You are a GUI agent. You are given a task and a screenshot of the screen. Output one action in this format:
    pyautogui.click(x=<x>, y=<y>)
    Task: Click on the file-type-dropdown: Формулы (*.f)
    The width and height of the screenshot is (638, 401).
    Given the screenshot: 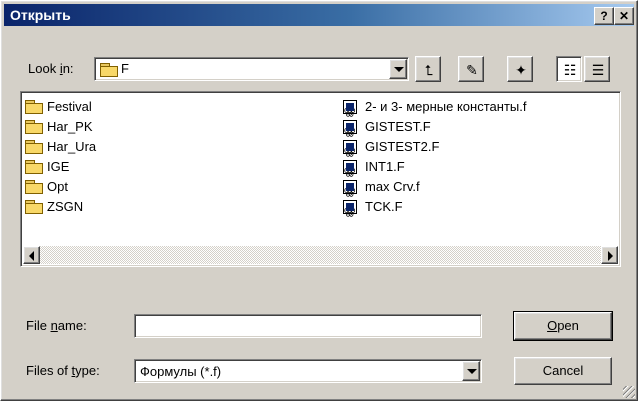 What is the action you would take?
    pyautogui.click(x=308, y=371)
    